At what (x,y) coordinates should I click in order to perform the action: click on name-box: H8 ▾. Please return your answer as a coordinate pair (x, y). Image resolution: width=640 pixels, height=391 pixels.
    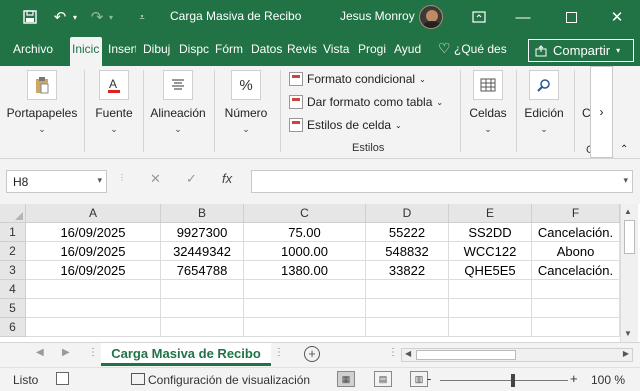
    Looking at the image, I should click on (56, 181).